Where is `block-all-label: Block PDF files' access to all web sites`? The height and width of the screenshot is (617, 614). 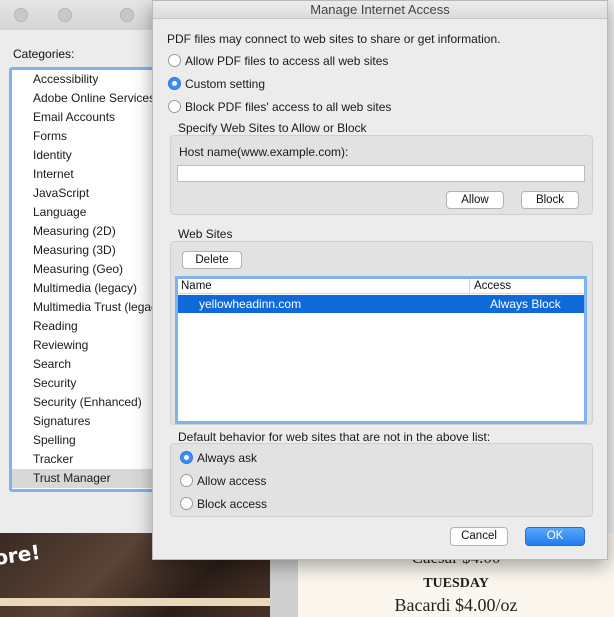 block-all-label: Block PDF files' access to all web sites is located at coordinates (288, 107).